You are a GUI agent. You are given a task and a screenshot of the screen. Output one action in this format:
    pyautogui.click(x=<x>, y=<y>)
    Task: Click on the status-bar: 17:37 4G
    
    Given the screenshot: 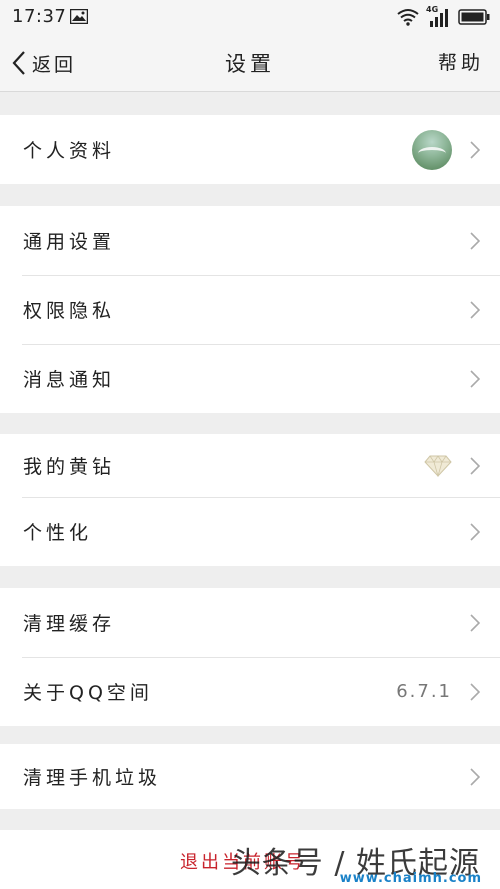 What is the action you would take?
    pyautogui.click(x=250, y=17)
    